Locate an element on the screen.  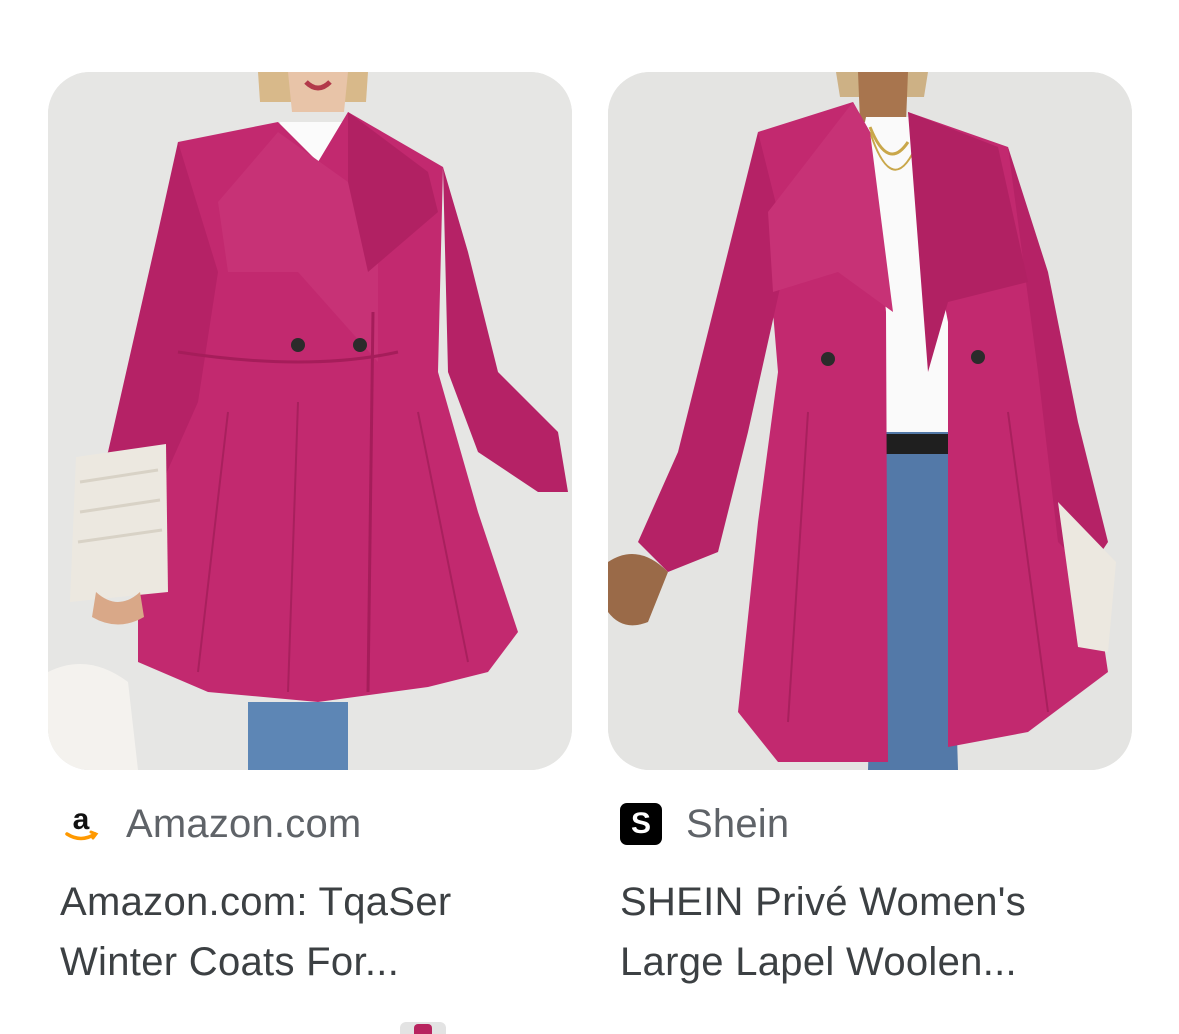
result-source: a Amazon.com is located at coordinates (210, 824).